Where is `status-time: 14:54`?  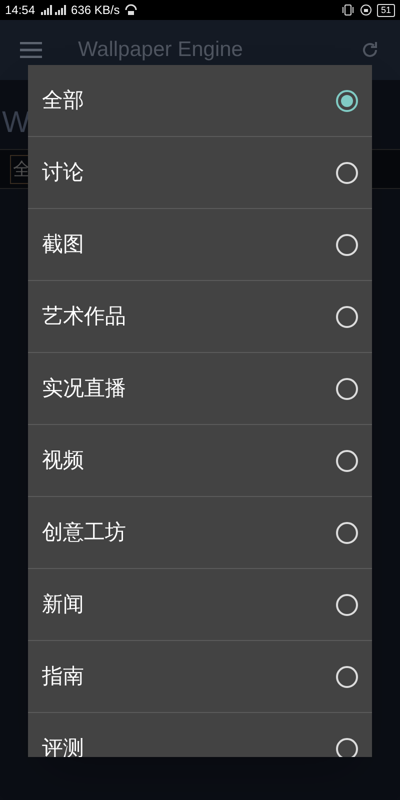 status-time: 14:54 is located at coordinates (20, 10).